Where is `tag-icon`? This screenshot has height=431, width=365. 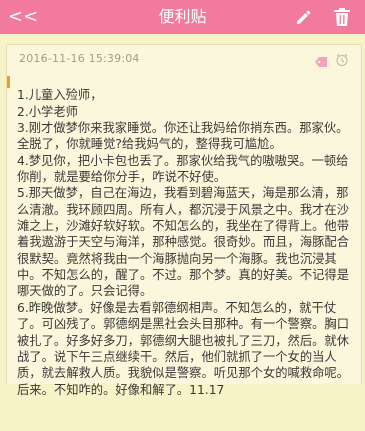
tag-icon is located at coordinates (321, 62).